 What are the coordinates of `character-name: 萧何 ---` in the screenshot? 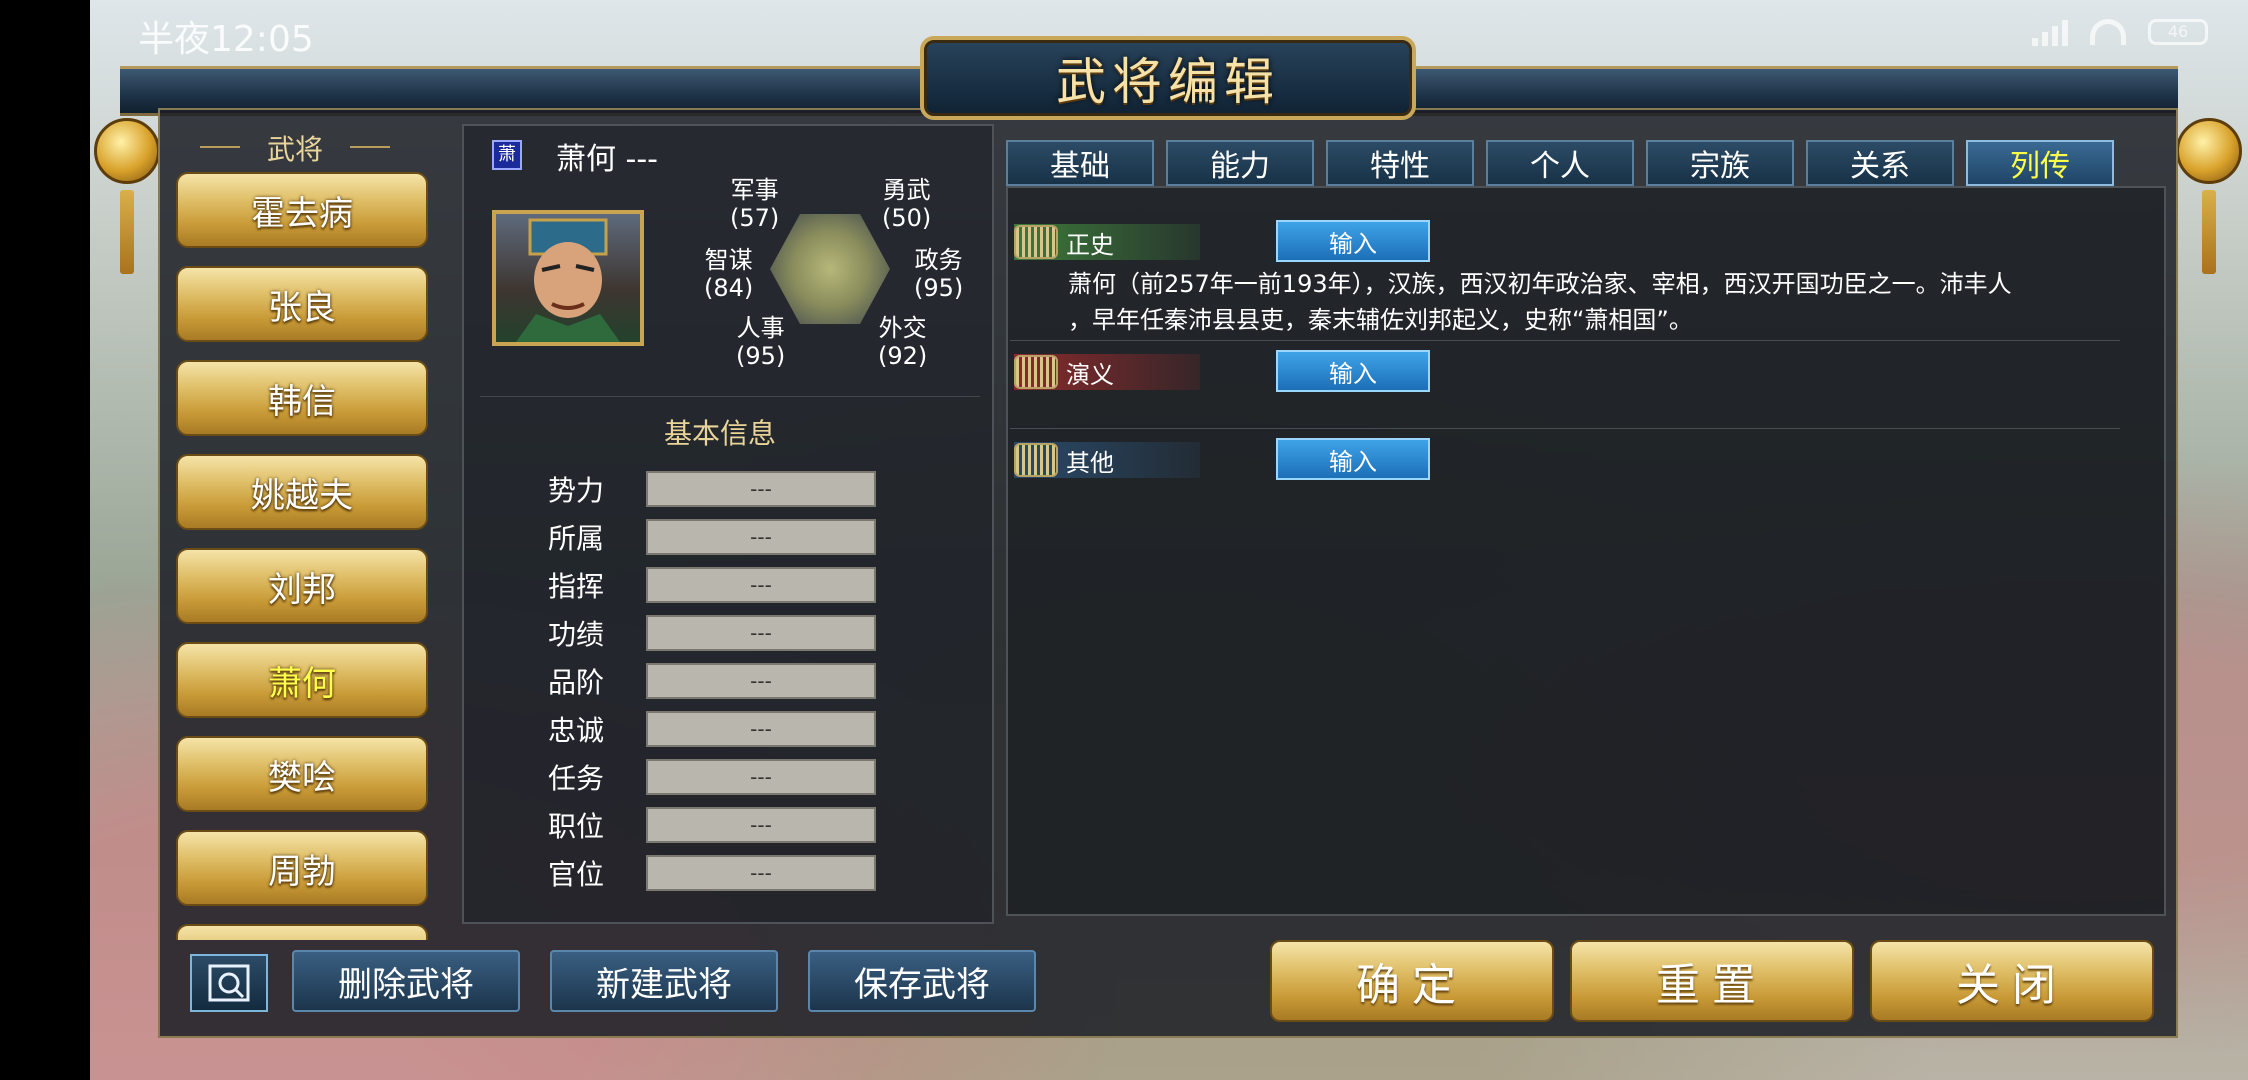 It's located at (607, 159).